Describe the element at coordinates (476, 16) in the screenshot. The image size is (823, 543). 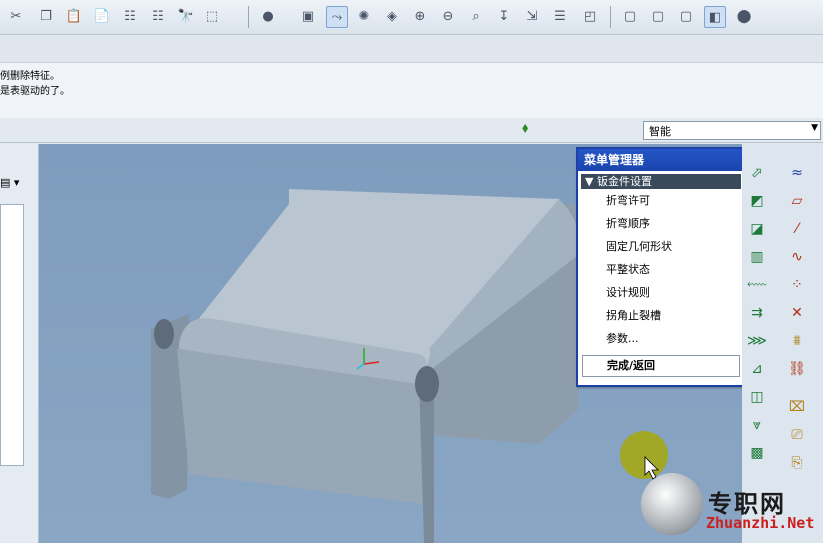
I see `refit-icon: ⌕` at that location.